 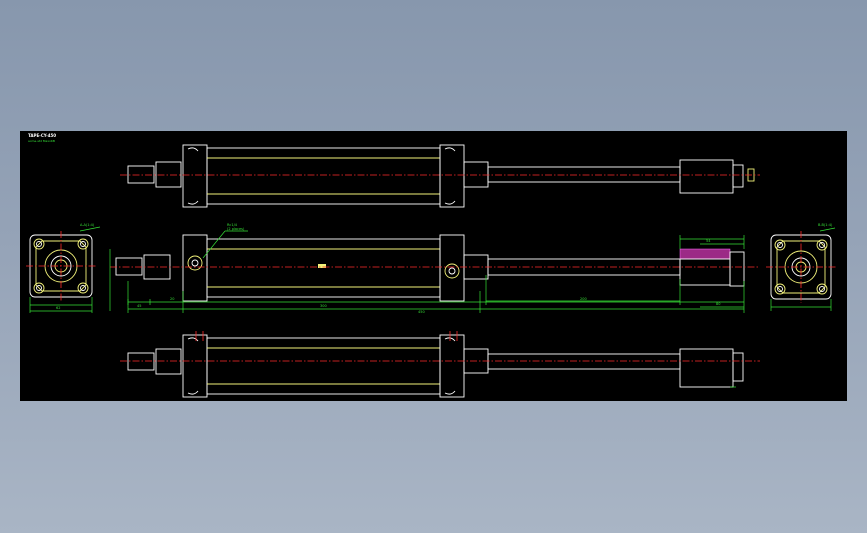 I want to click on dim-end: 80, so click(x=718, y=304).